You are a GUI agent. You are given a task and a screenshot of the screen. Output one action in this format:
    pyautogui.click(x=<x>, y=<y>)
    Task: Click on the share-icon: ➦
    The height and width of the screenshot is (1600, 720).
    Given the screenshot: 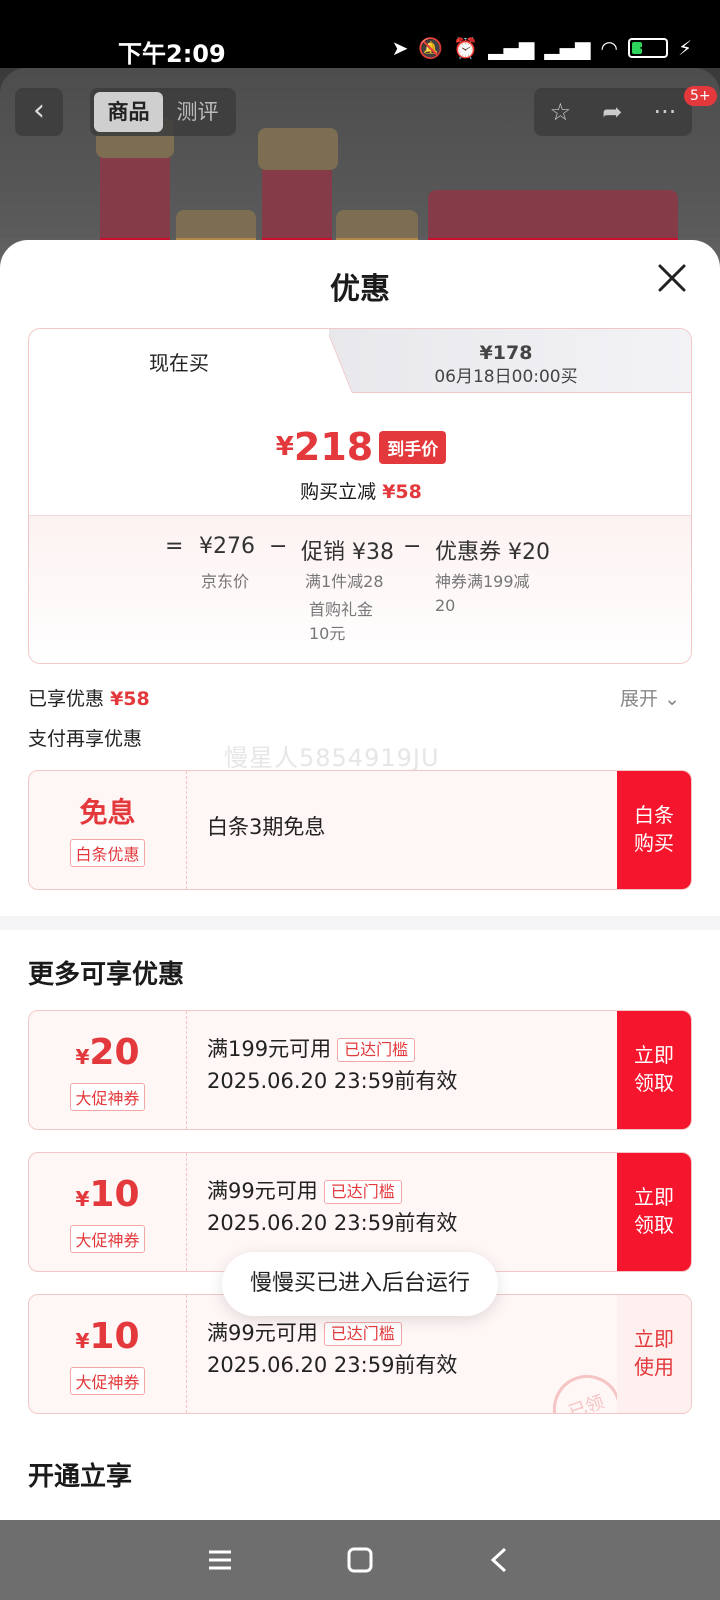 What is the action you would take?
    pyautogui.click(x=612, y=112)
    